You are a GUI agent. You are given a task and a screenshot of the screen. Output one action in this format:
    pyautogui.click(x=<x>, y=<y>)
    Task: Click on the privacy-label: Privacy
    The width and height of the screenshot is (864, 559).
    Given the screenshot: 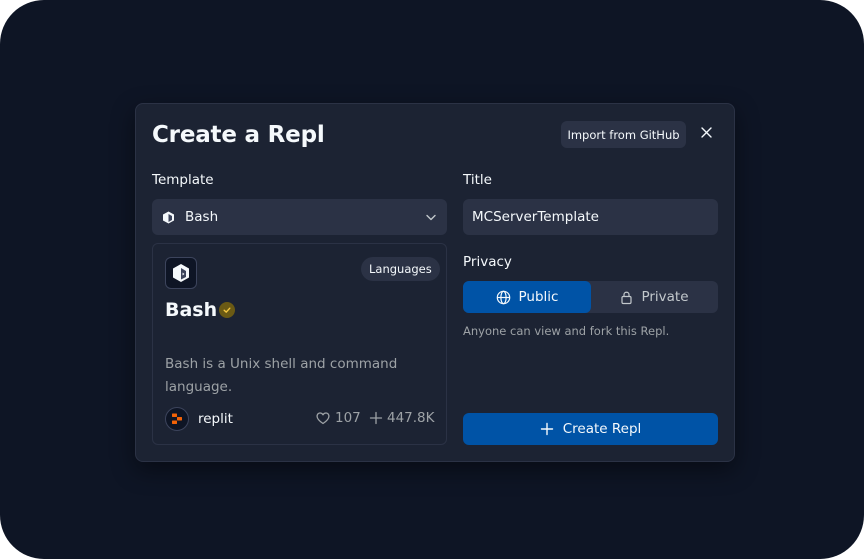 What is the action you would take?
    pyautogui.click(x=487, y=262)
    